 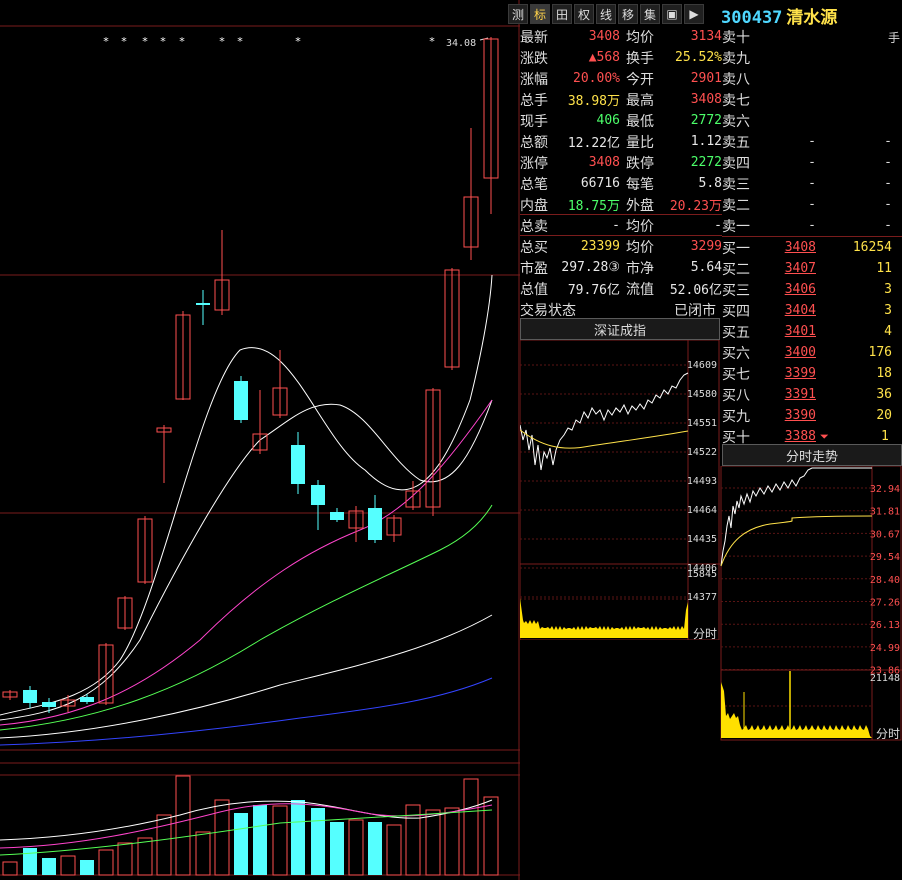 I want to click on sell-level: 卖二 - -, so click(x=812, y=204).